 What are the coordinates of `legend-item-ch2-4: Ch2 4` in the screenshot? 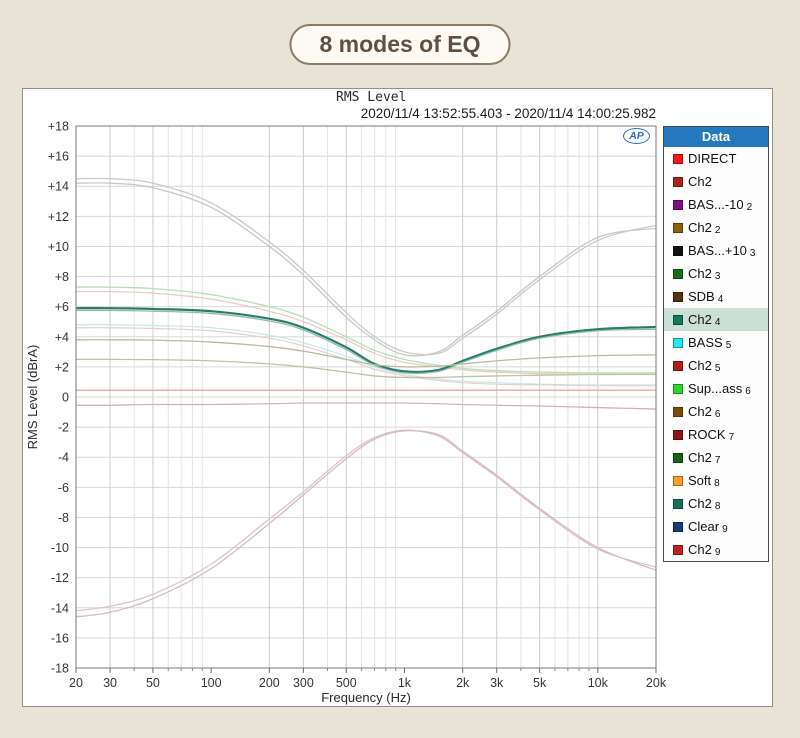 It's located at (716, 319).